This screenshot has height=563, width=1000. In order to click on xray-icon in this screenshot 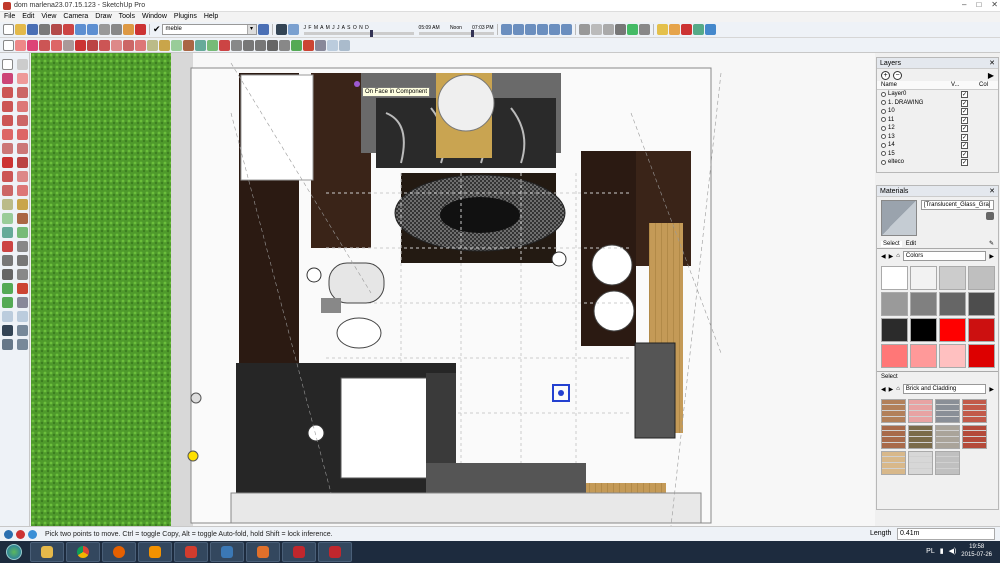, I will do `click(584, 29)`.